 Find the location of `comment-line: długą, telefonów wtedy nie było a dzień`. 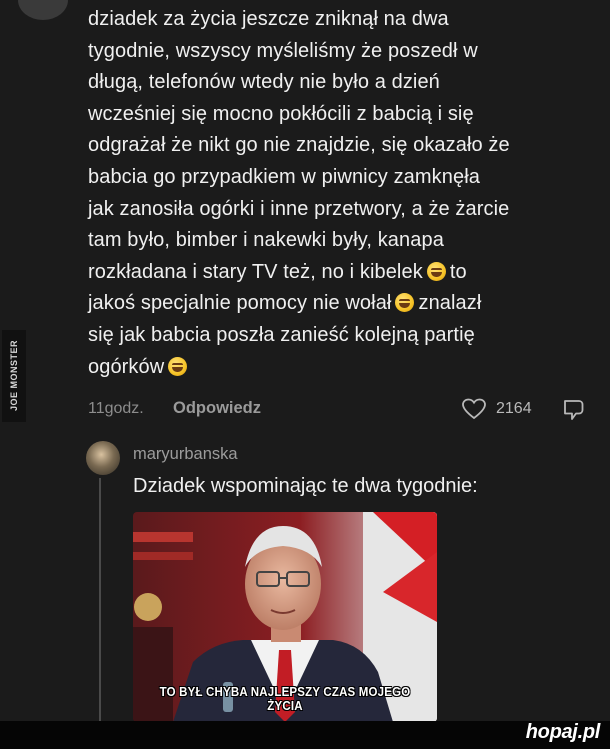

comment-line: długą, telefonów wtedy nie było a dzień is located at coordinates (264, 82).